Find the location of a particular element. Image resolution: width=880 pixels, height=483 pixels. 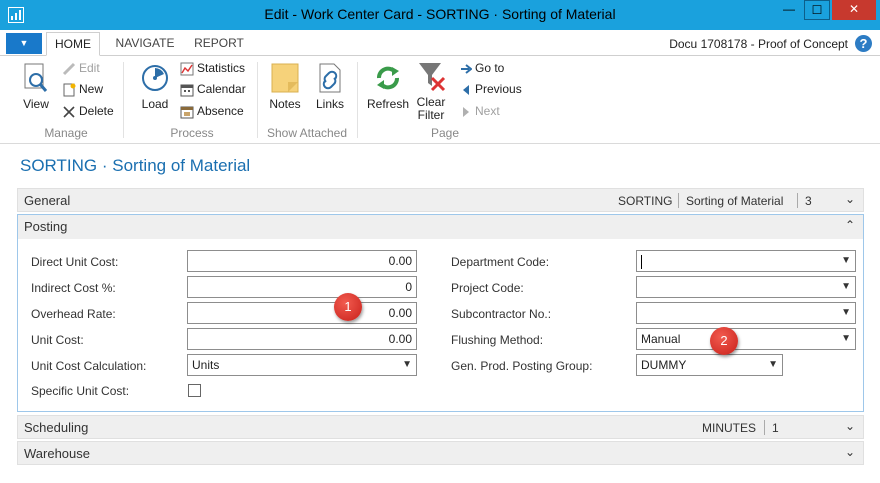

fasttab-warehouse-title: Warehouse is located at coordinates (57, 453).